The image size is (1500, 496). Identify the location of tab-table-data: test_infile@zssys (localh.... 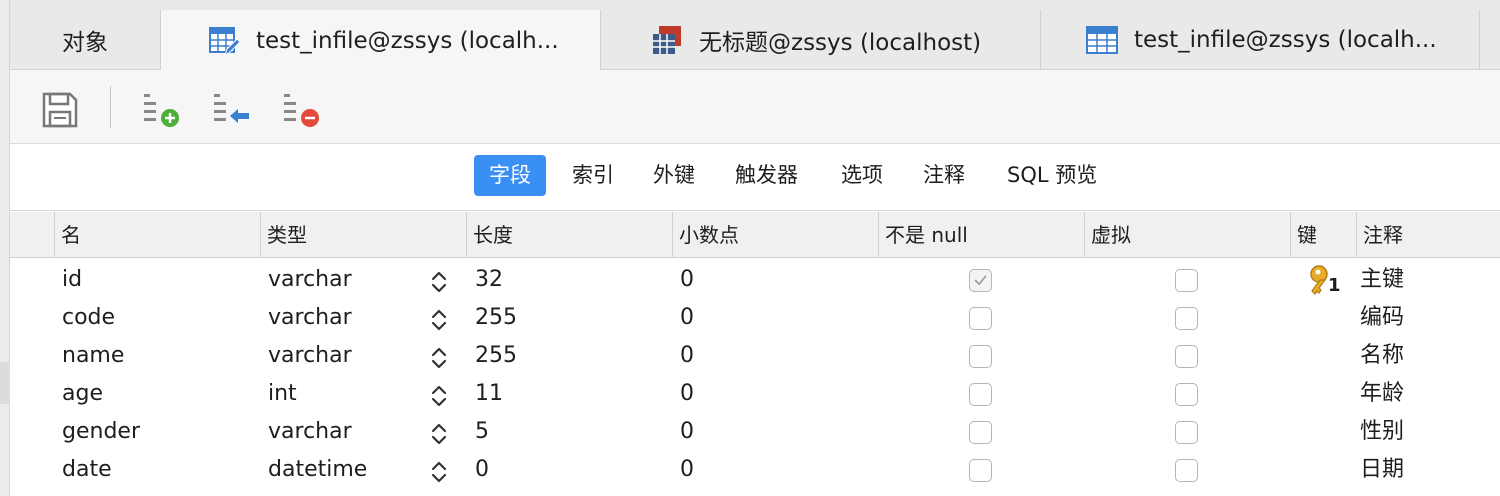
(1260, 40).